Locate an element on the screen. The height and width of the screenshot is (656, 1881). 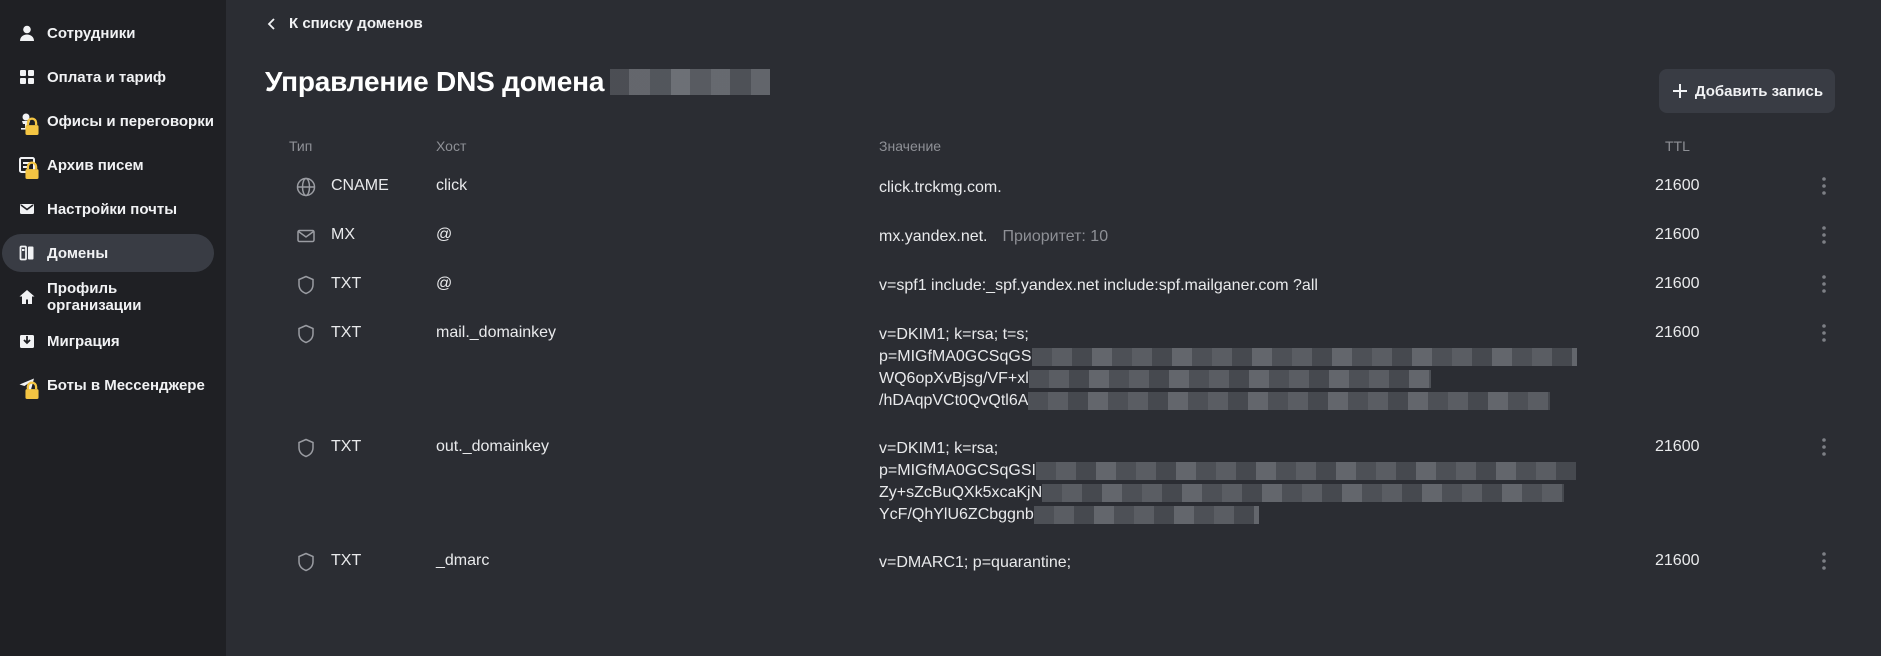
add-record-button: Добавить запись is located at coordinates (1747, 91).